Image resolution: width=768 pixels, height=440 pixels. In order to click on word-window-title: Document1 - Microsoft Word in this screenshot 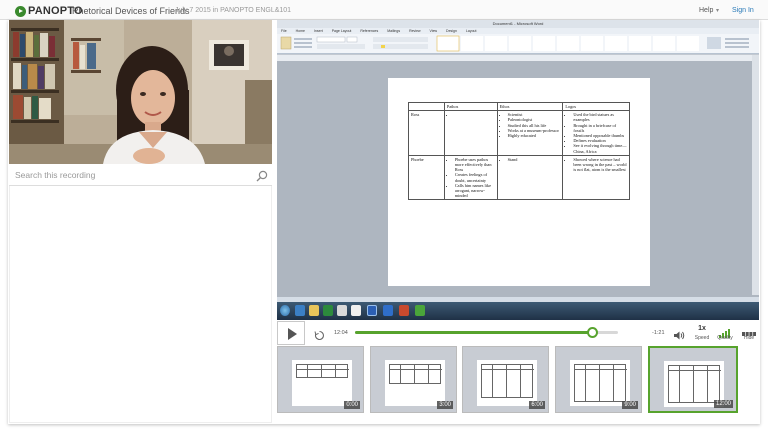, I will do `click(518, 24)`.